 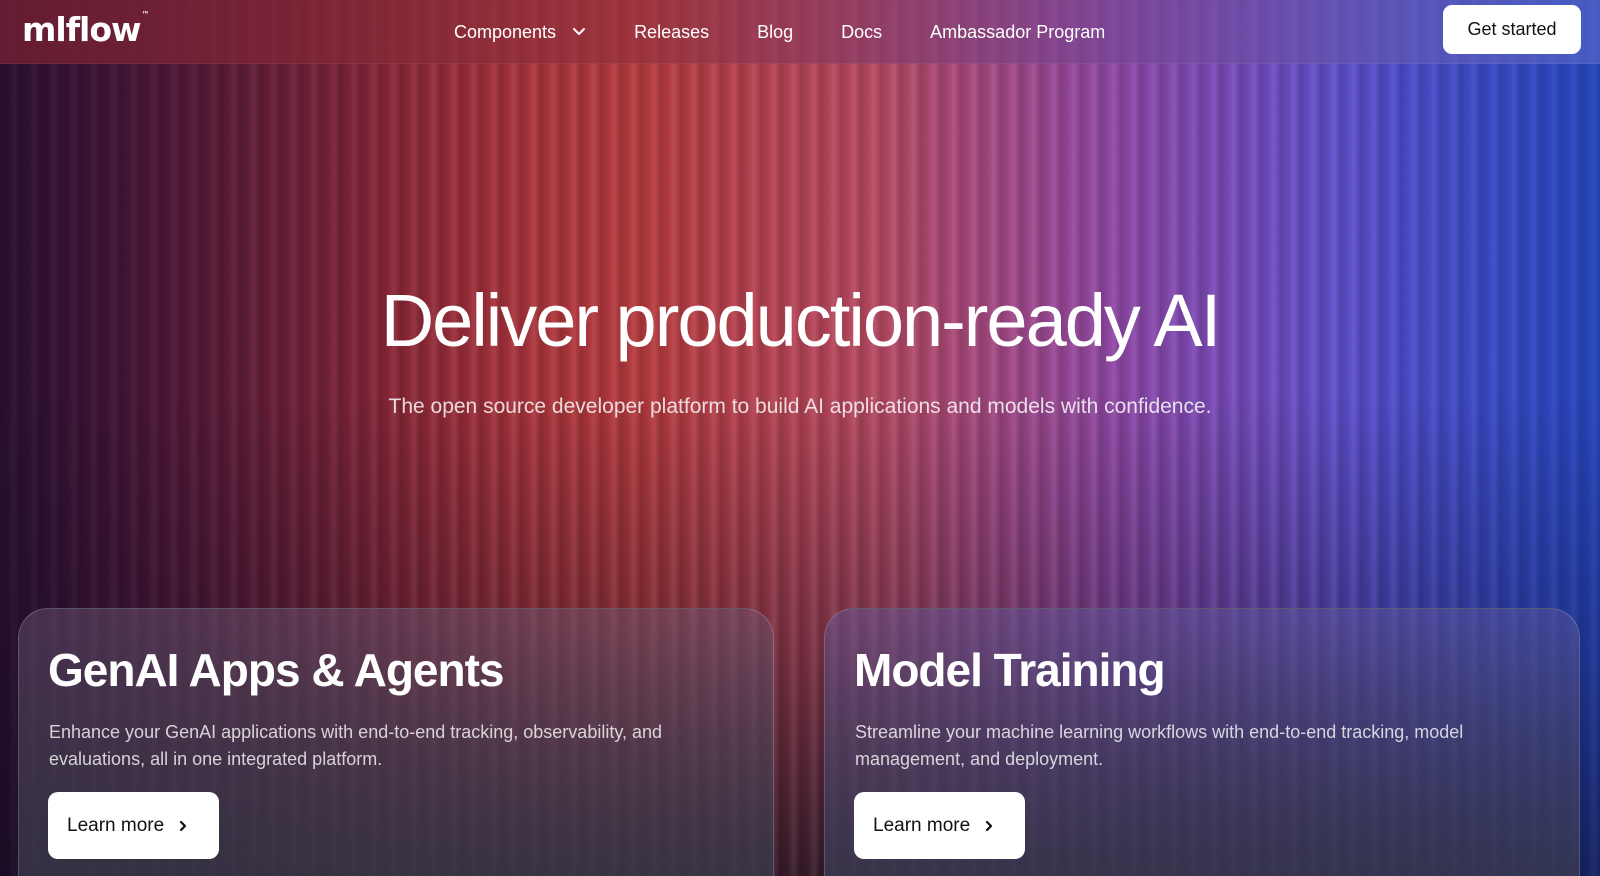 What do you see at coordinates (579, 32) in the screenshot?
I see `chevron-down-icon` at bounding box center [579, 32].